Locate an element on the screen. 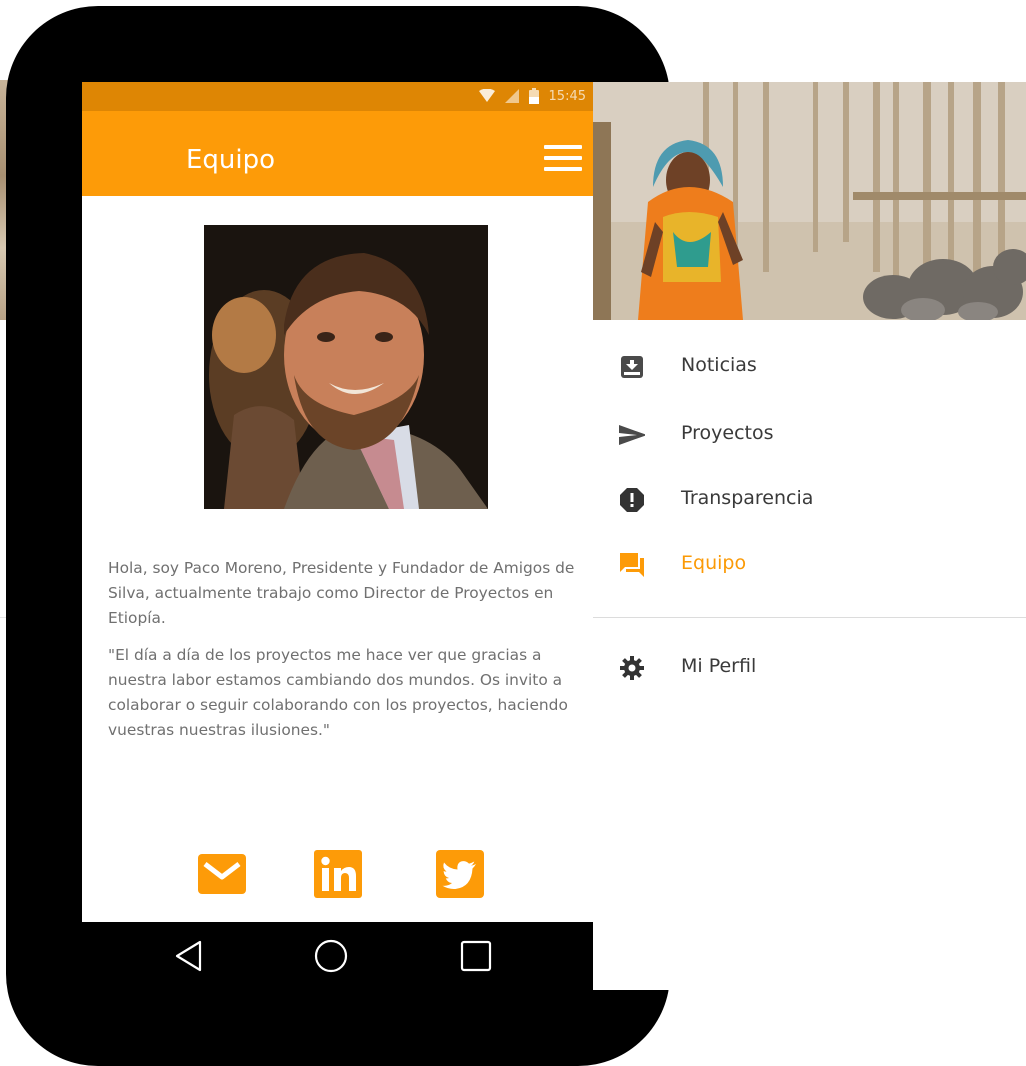 This screenshot has width=1026, height=1066. inbox-icon is located at coordinates (632, 367).